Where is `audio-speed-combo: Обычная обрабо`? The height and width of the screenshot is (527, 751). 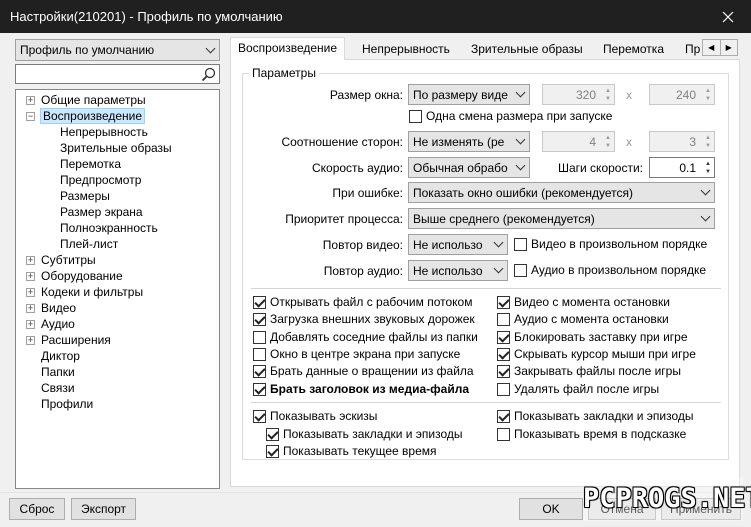 audio-speed-combo: Обычная обрабо is located at coordinates (469, 167).